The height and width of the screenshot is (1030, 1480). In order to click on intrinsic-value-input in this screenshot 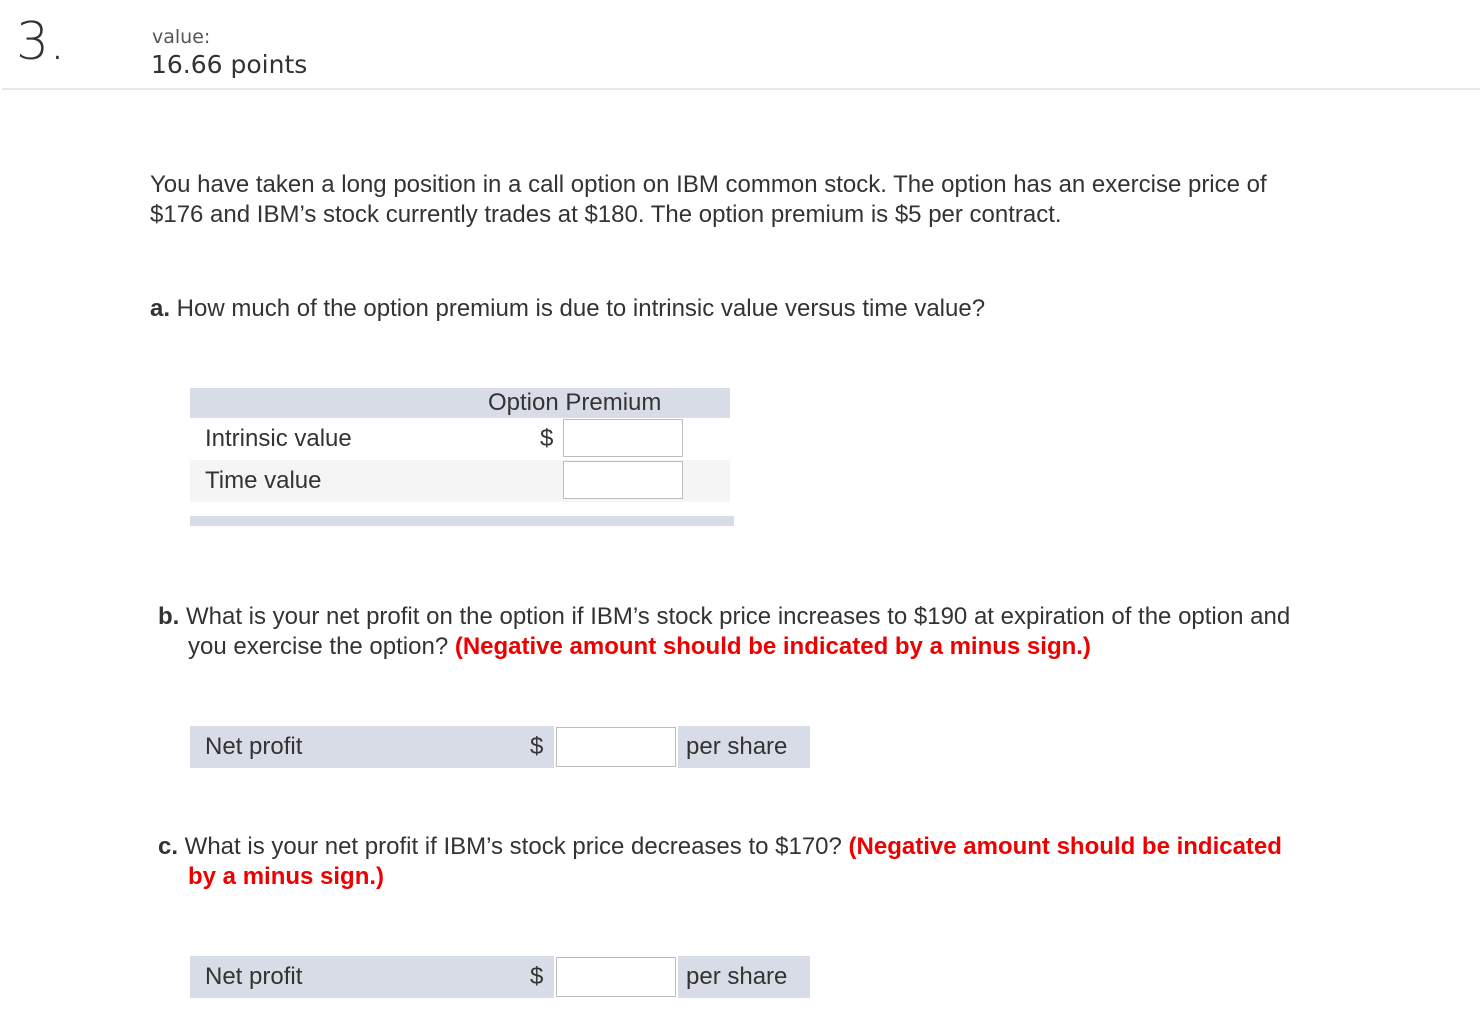, I will do `click(623, 438)`.